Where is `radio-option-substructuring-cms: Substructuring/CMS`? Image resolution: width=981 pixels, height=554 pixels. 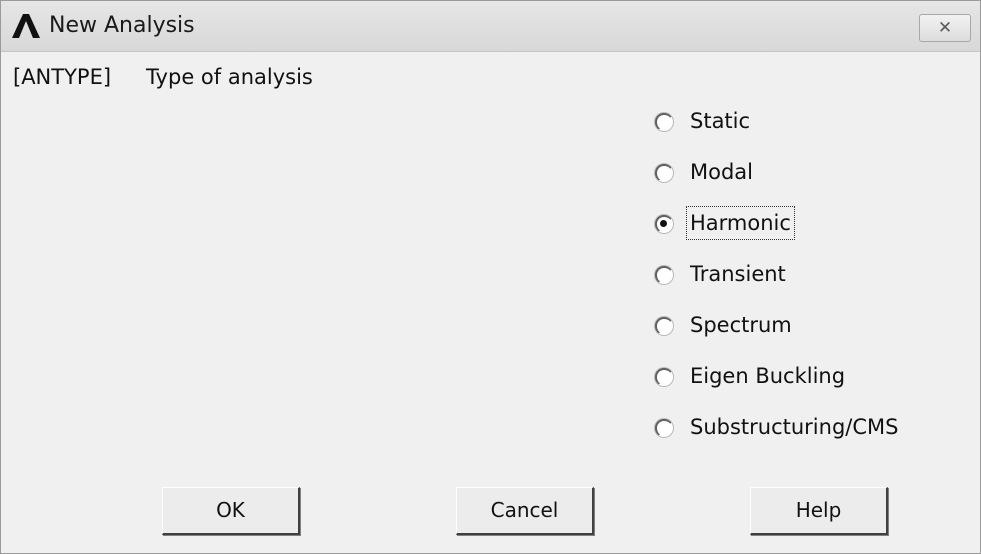 radio-option-substructuring-cms: Substructuring/CMS is located at coordinates (804, 436).